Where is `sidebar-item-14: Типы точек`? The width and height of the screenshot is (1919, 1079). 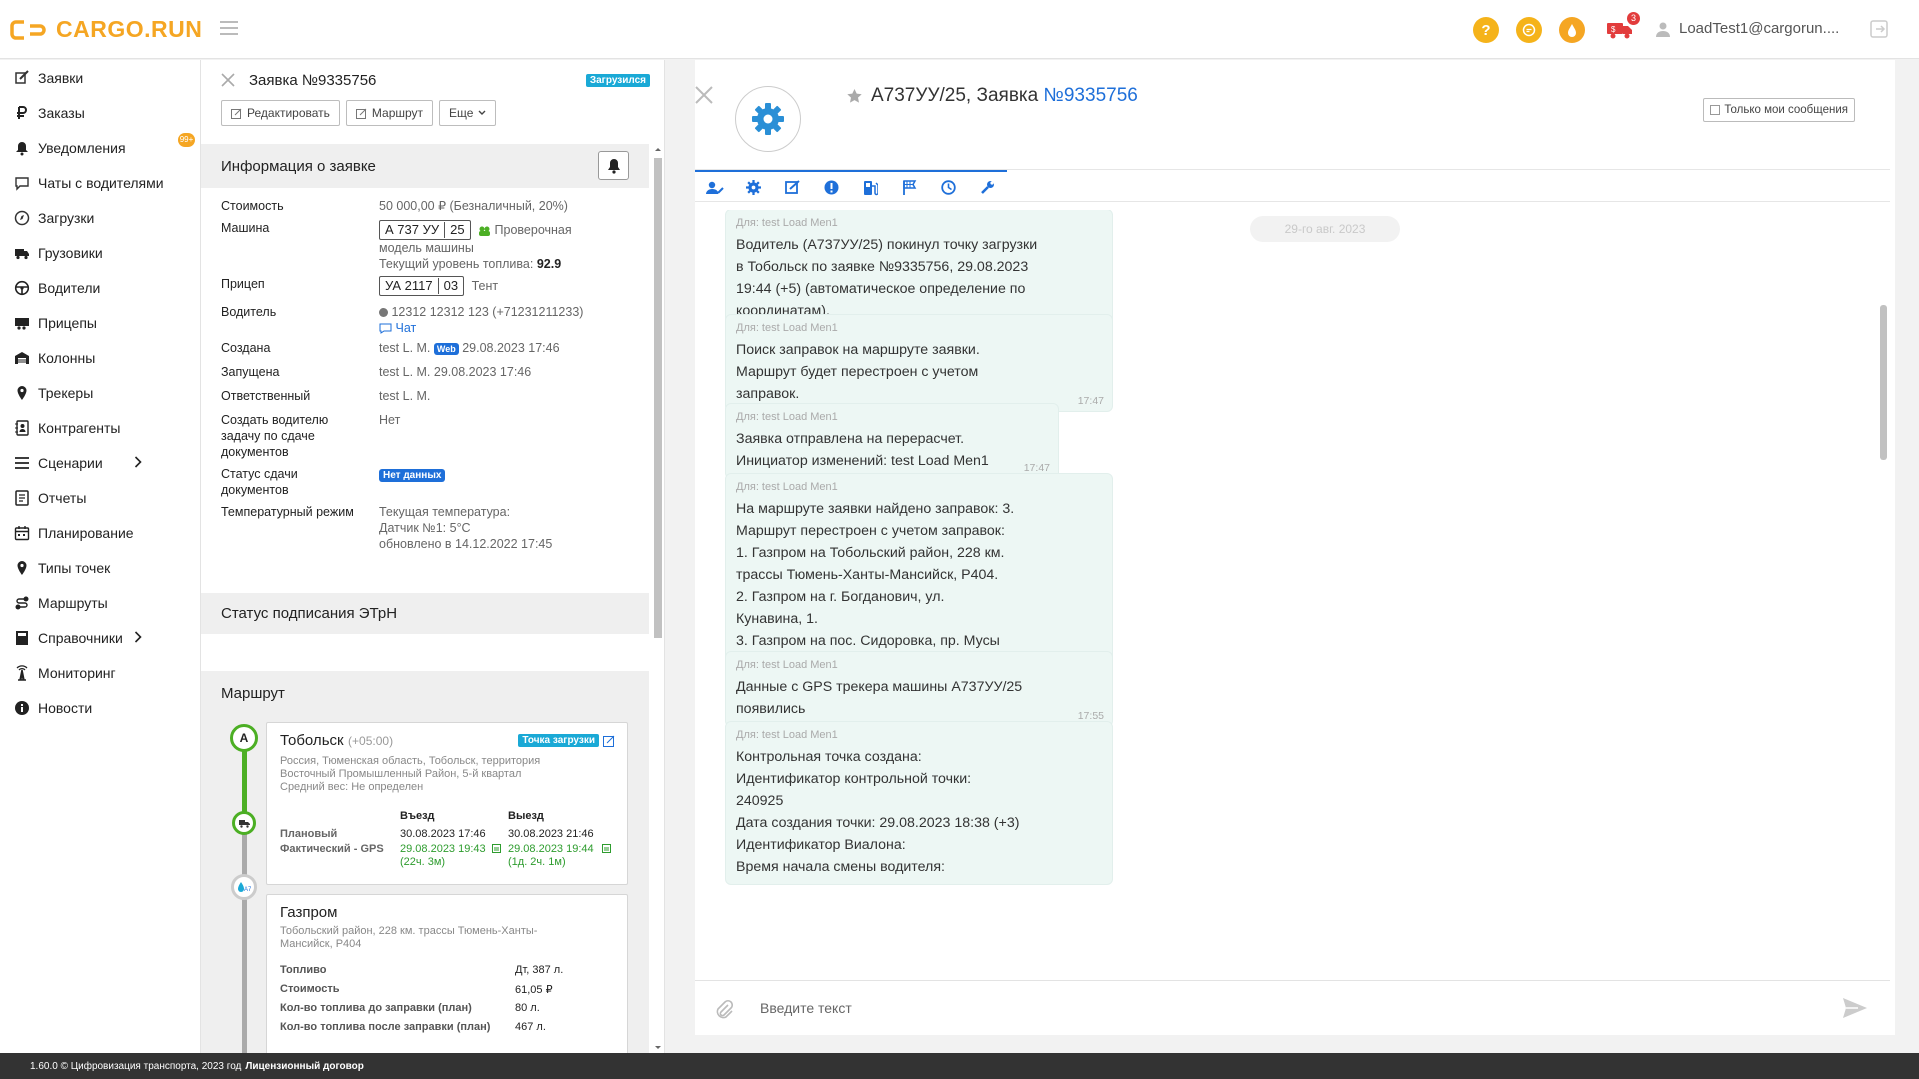
sidebar-item-14: Типы точек is located at coordinates (100, 567).